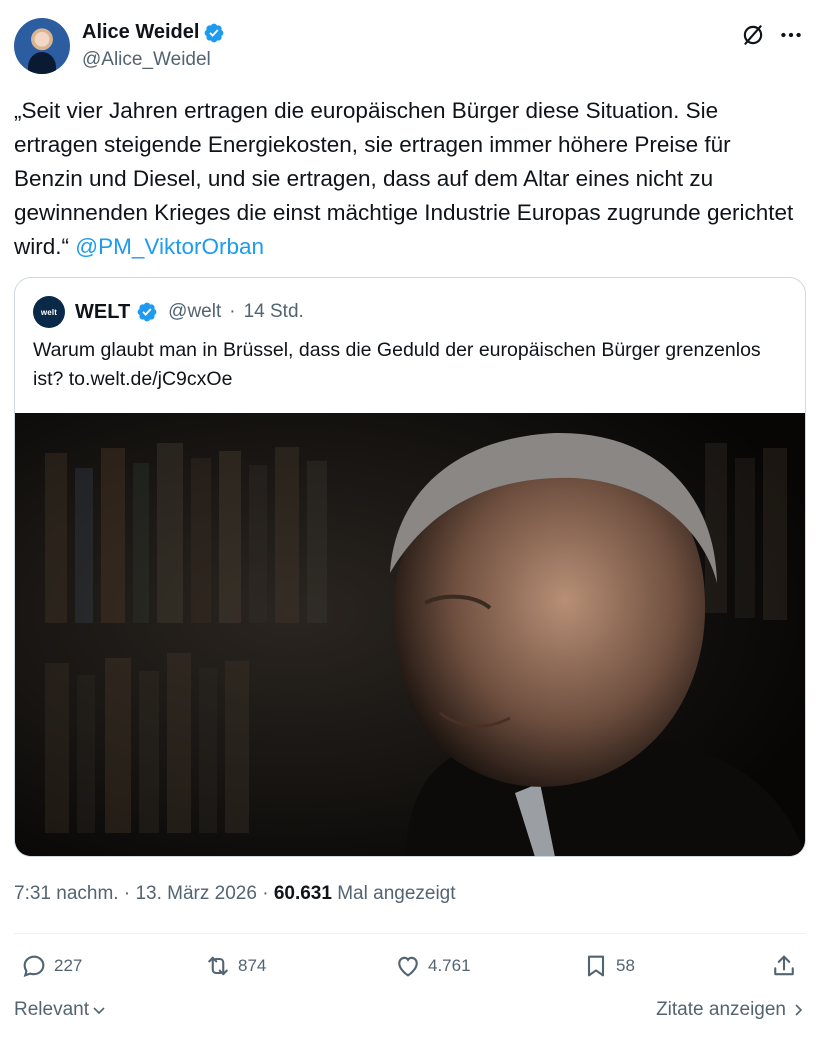  Describe the element at coordinates (51, 1009) in the screenshot. I see `sort-label: Relevant` at that location.